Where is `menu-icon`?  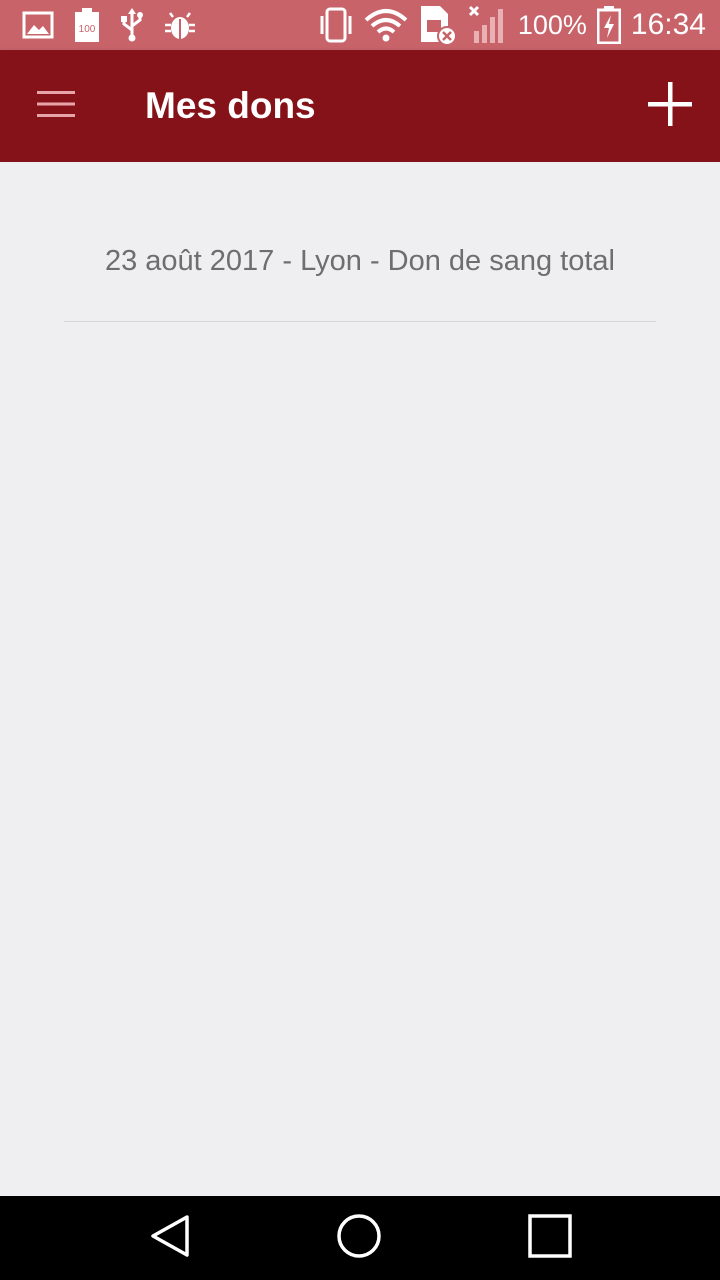 menu-icon is located at coordinates (56, 106).